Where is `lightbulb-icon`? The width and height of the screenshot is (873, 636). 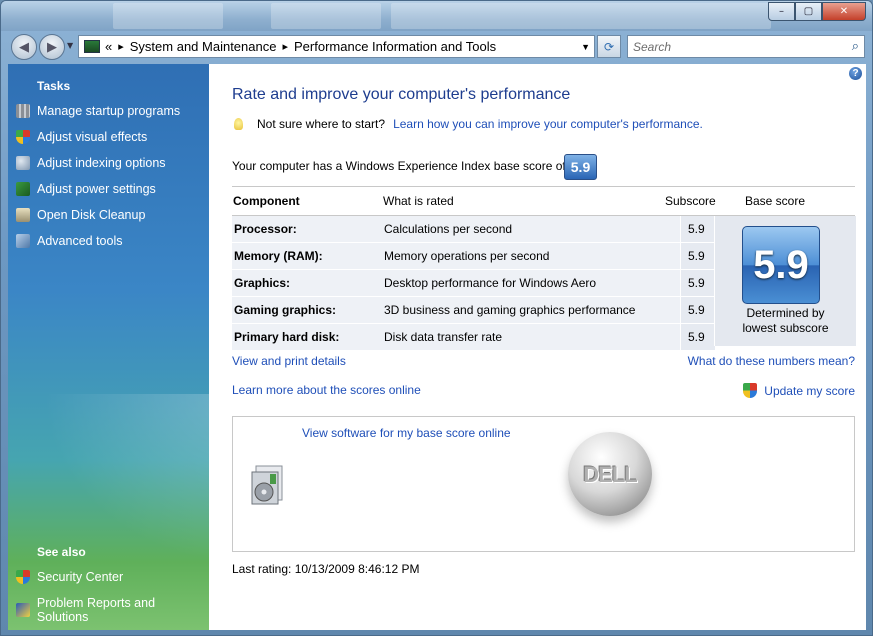 lightbulb-icon is located at coordinates (238, 124).